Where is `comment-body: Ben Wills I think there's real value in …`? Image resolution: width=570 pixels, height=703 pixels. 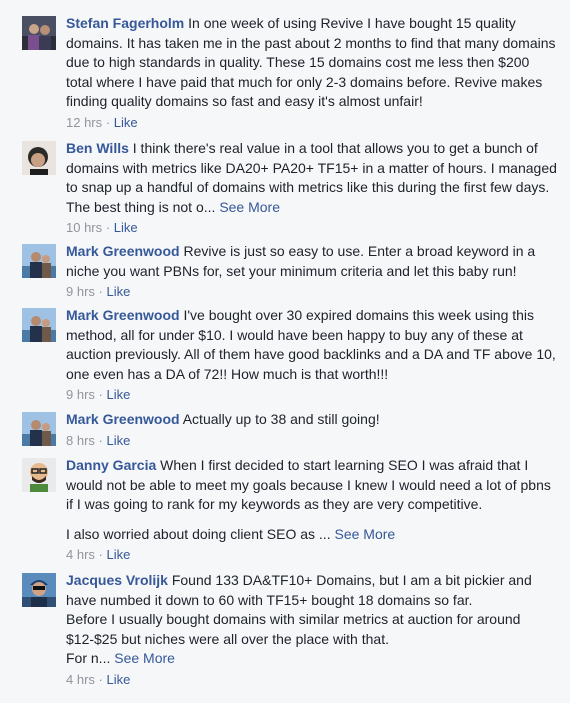 comment-body: Ben Wills I think there's real value in … is located at coordinates (312, 188).